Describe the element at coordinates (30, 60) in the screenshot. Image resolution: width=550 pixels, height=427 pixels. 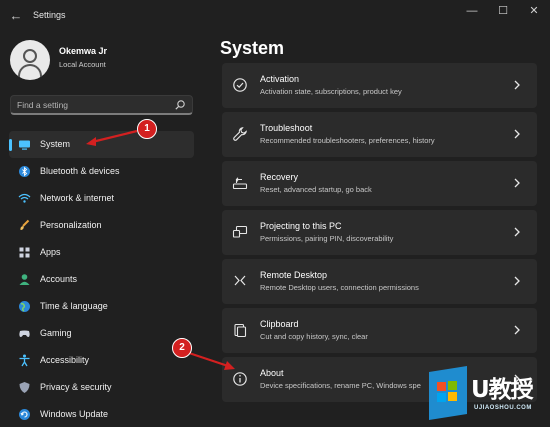
I see `avatar` at that location.